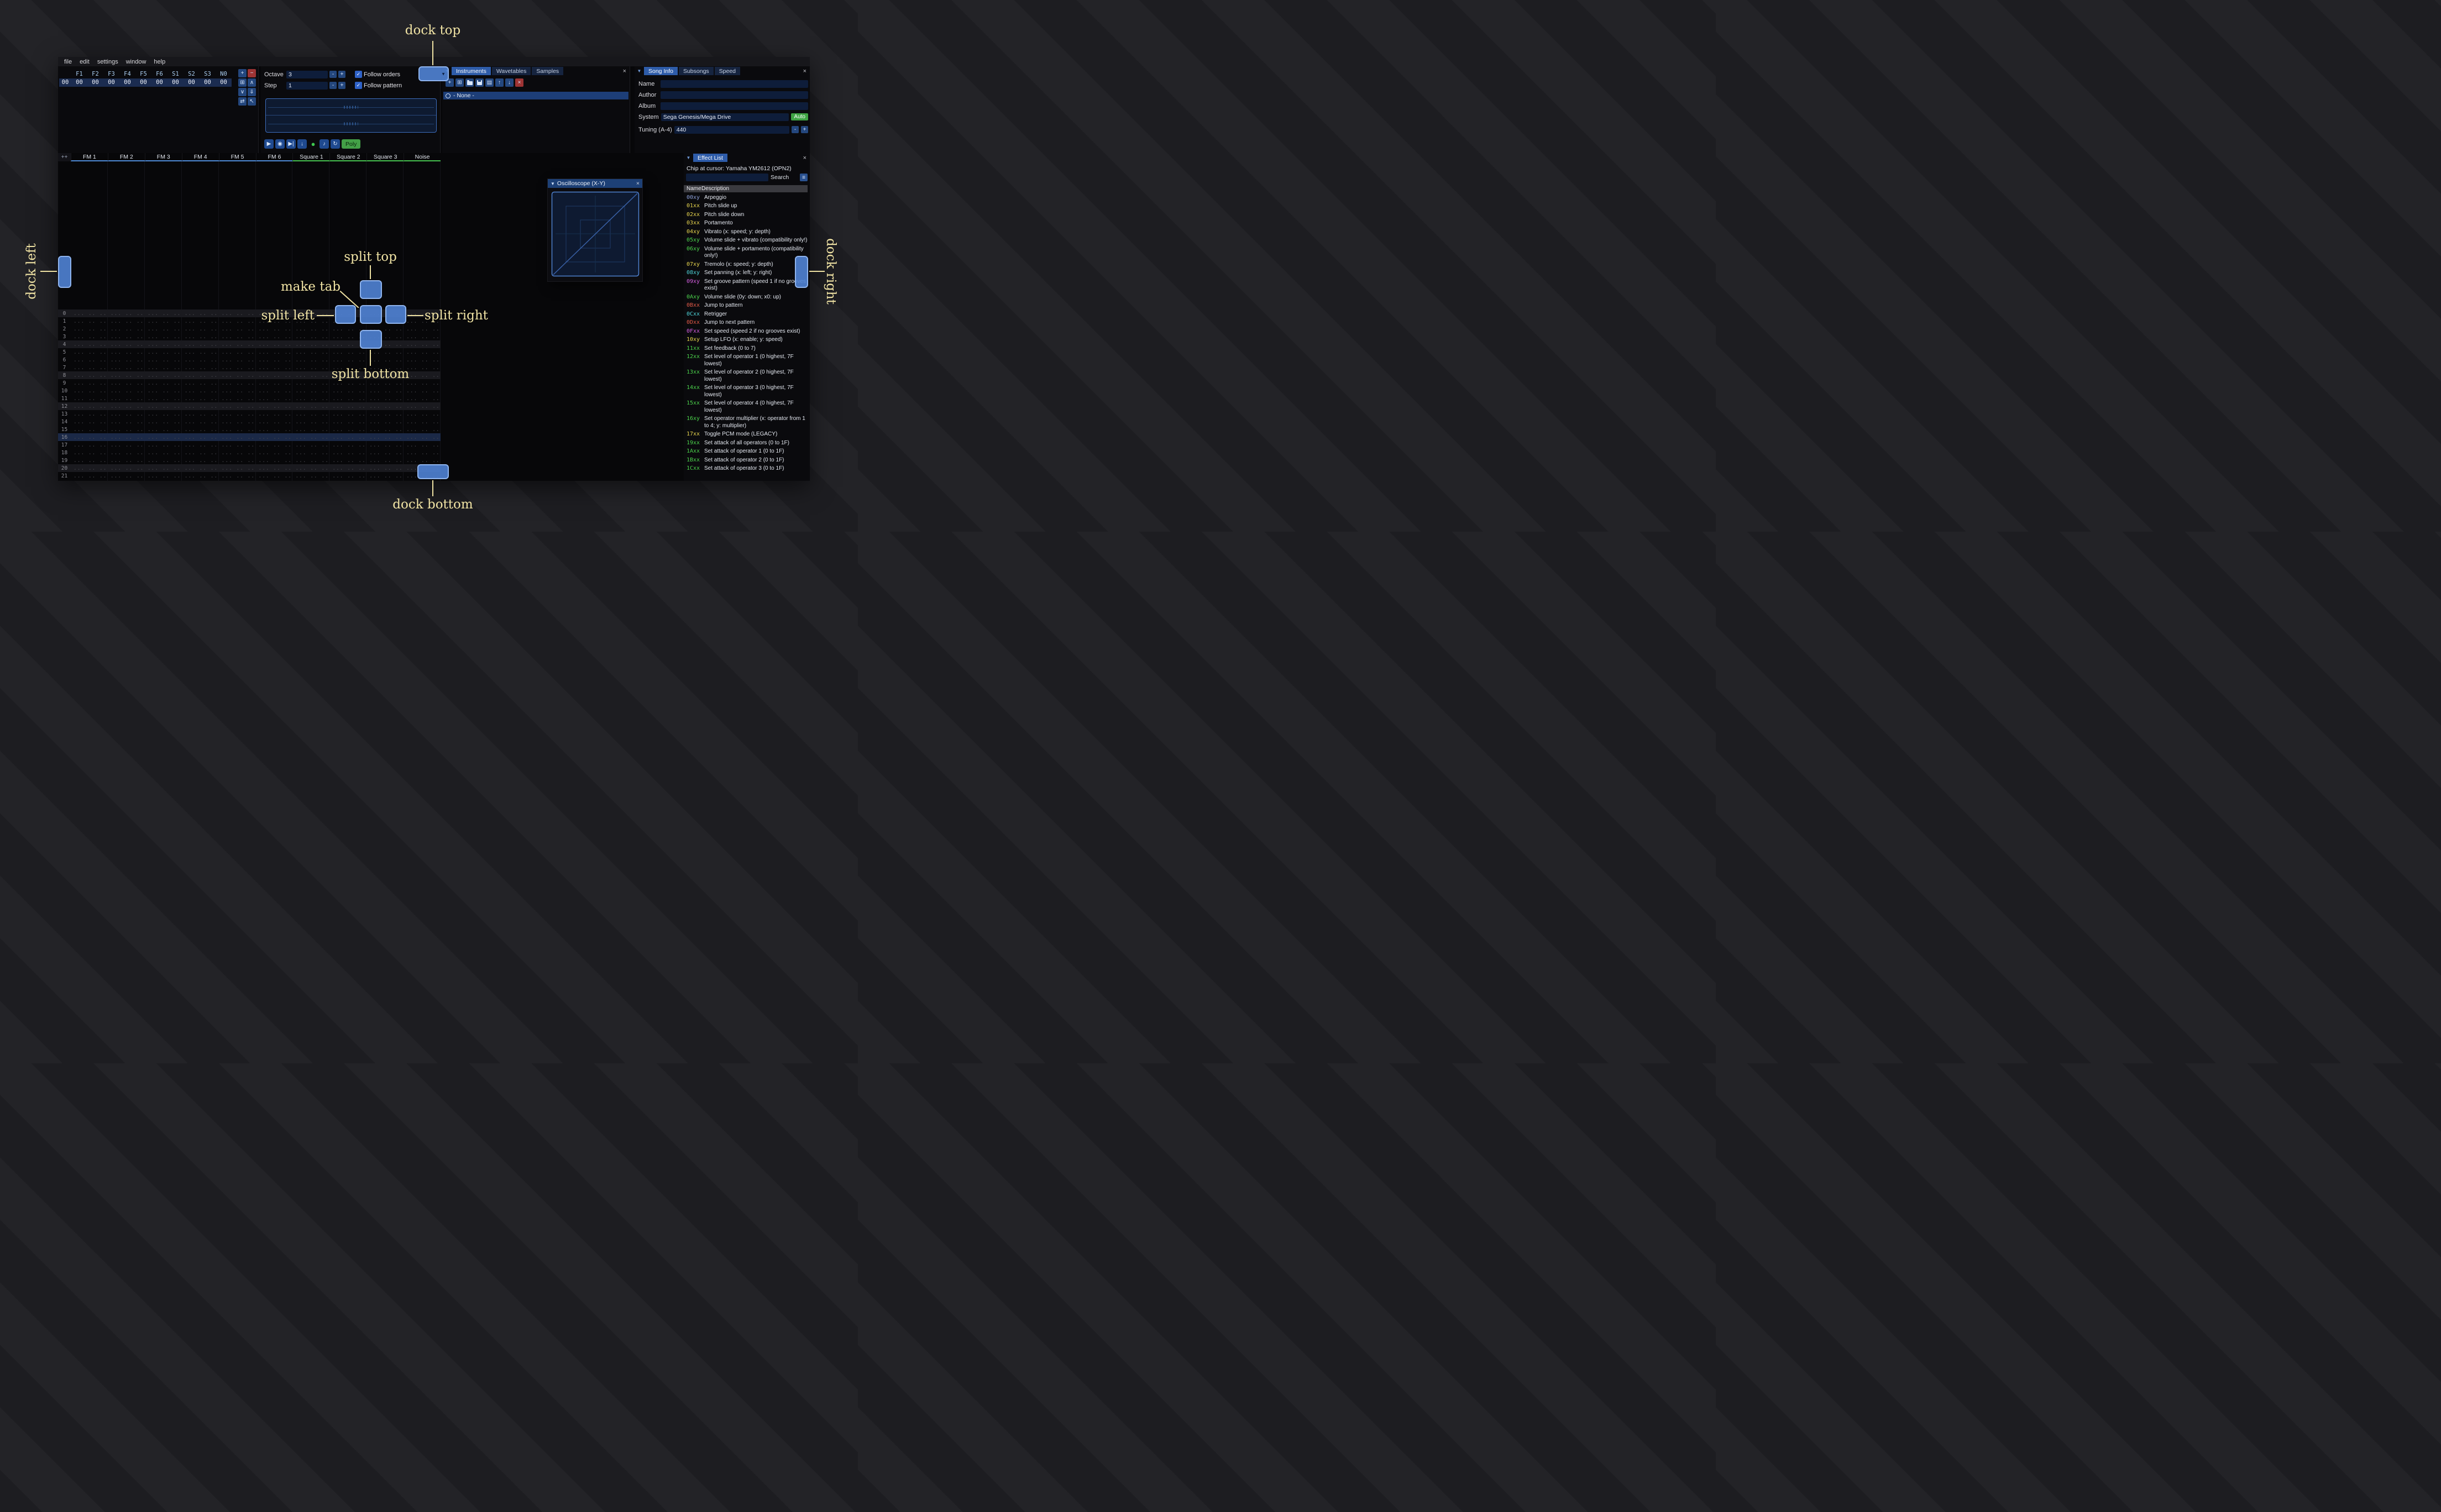  What do you see at coordinates (727, 71) in the screenshot?
I see `tab-speed: Speed` at bounding box center [727, 71].